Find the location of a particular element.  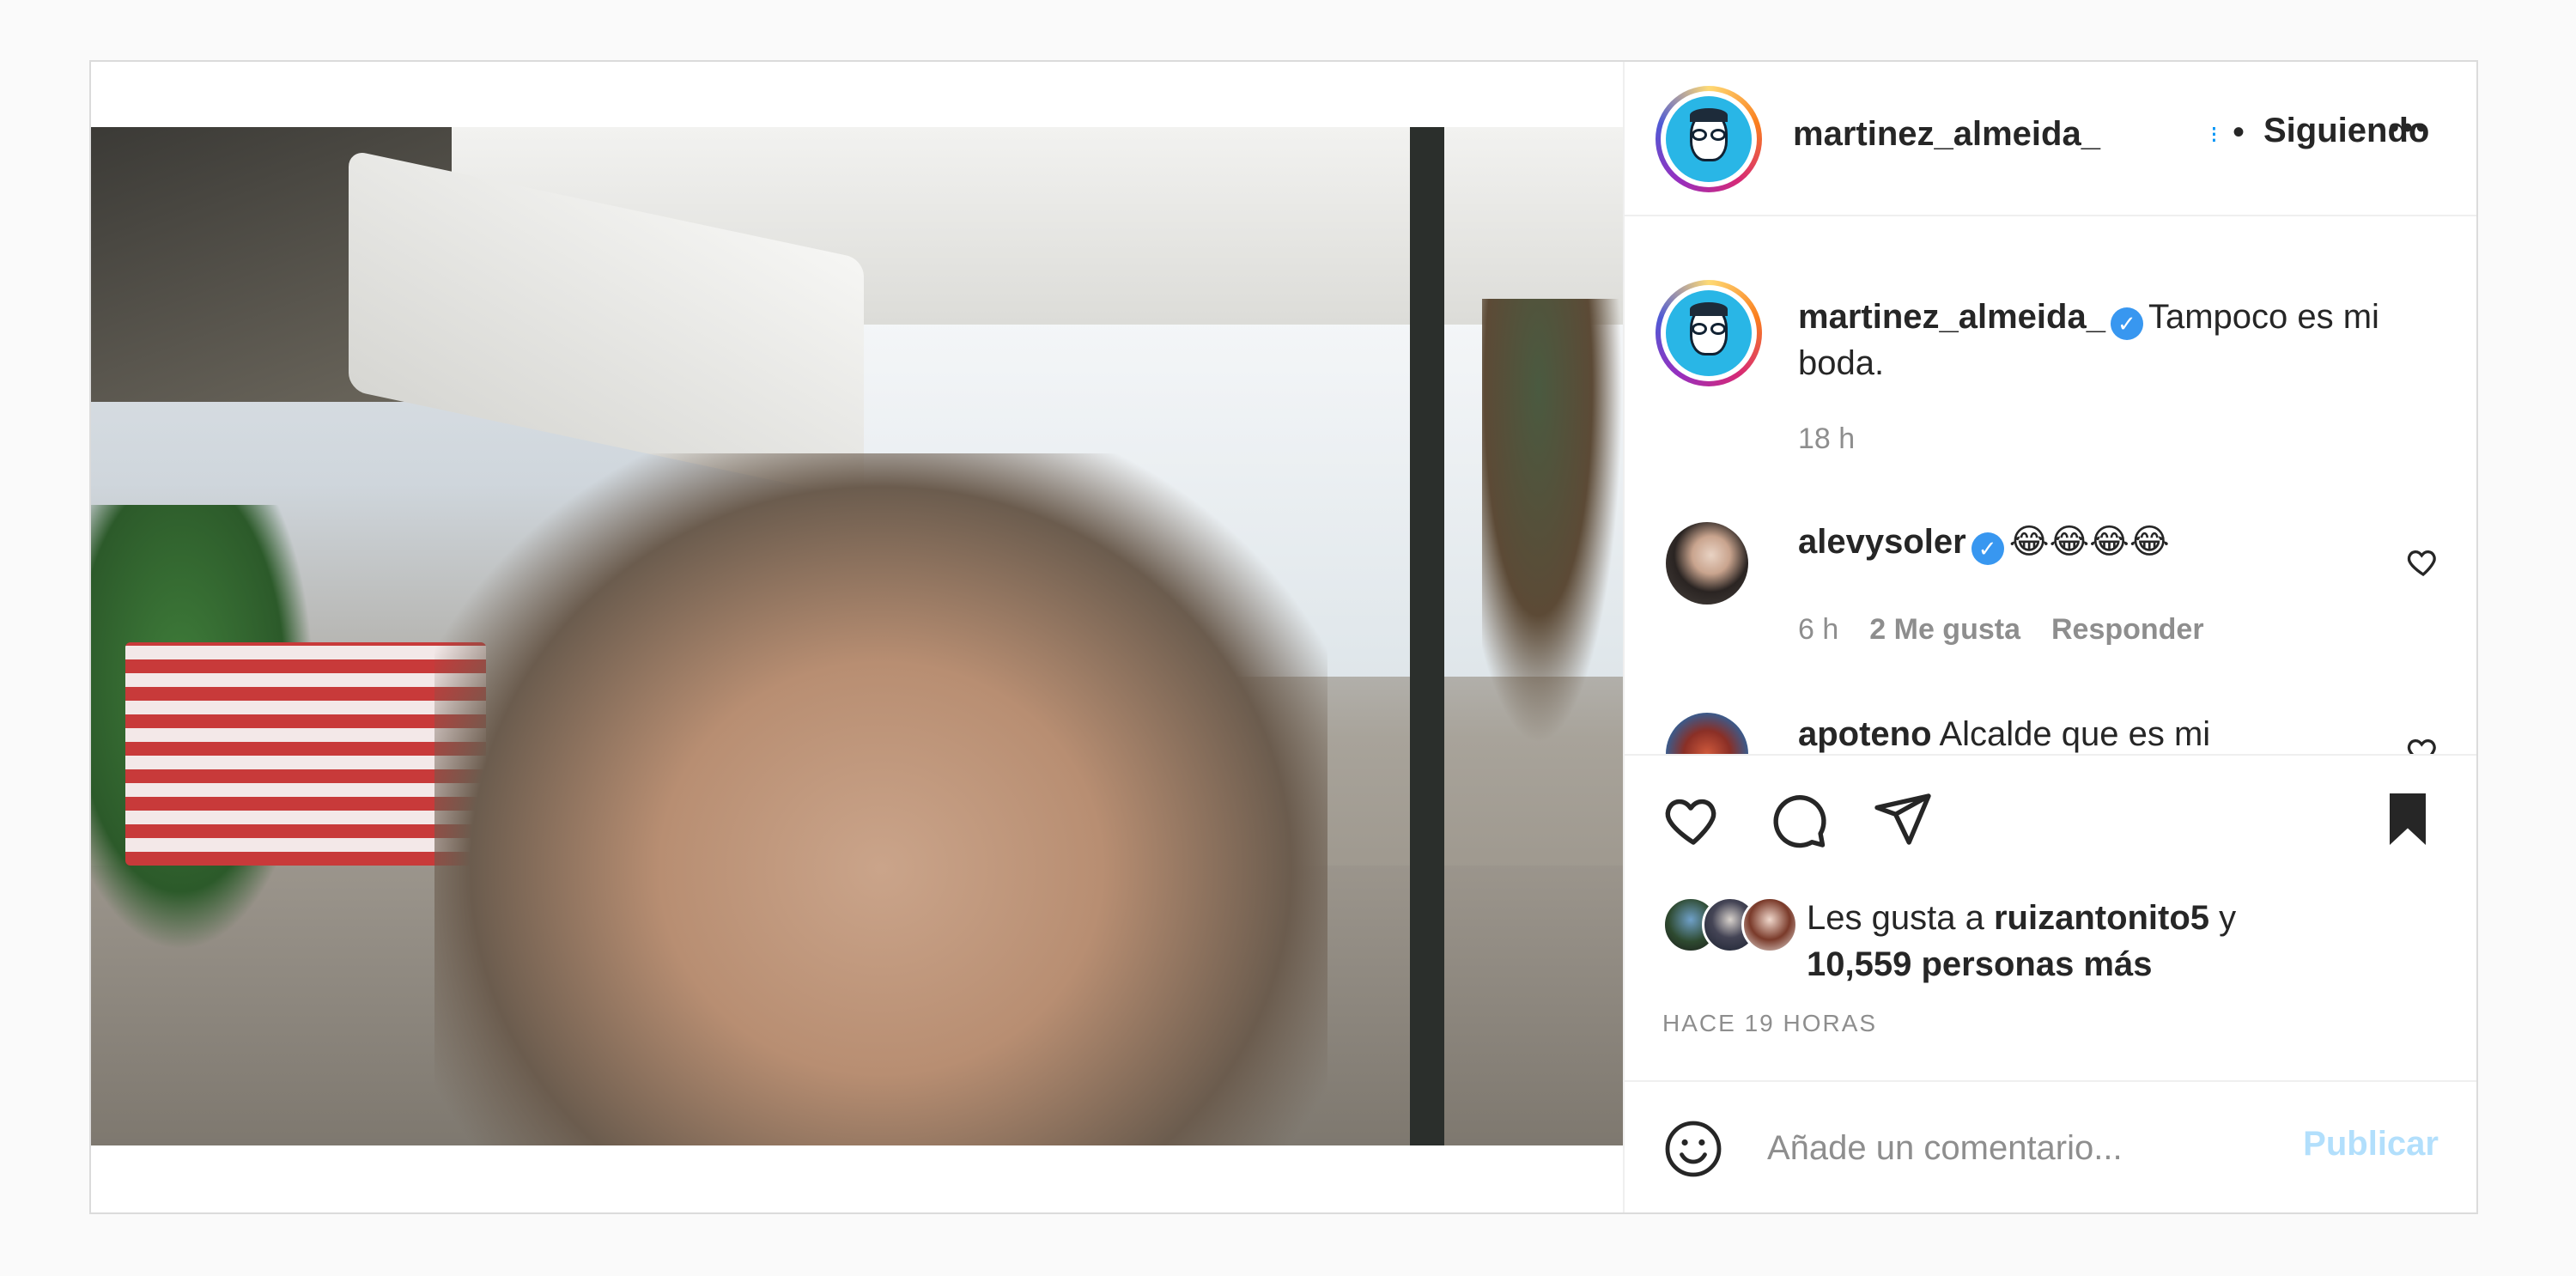

likes-connector: y is located at coordinates (2228, 918).